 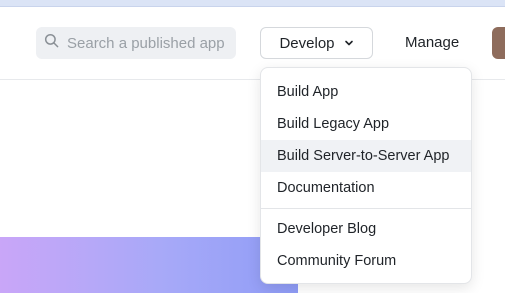 I want to click on hero-gradient-banner, so click(x=149, y=265).